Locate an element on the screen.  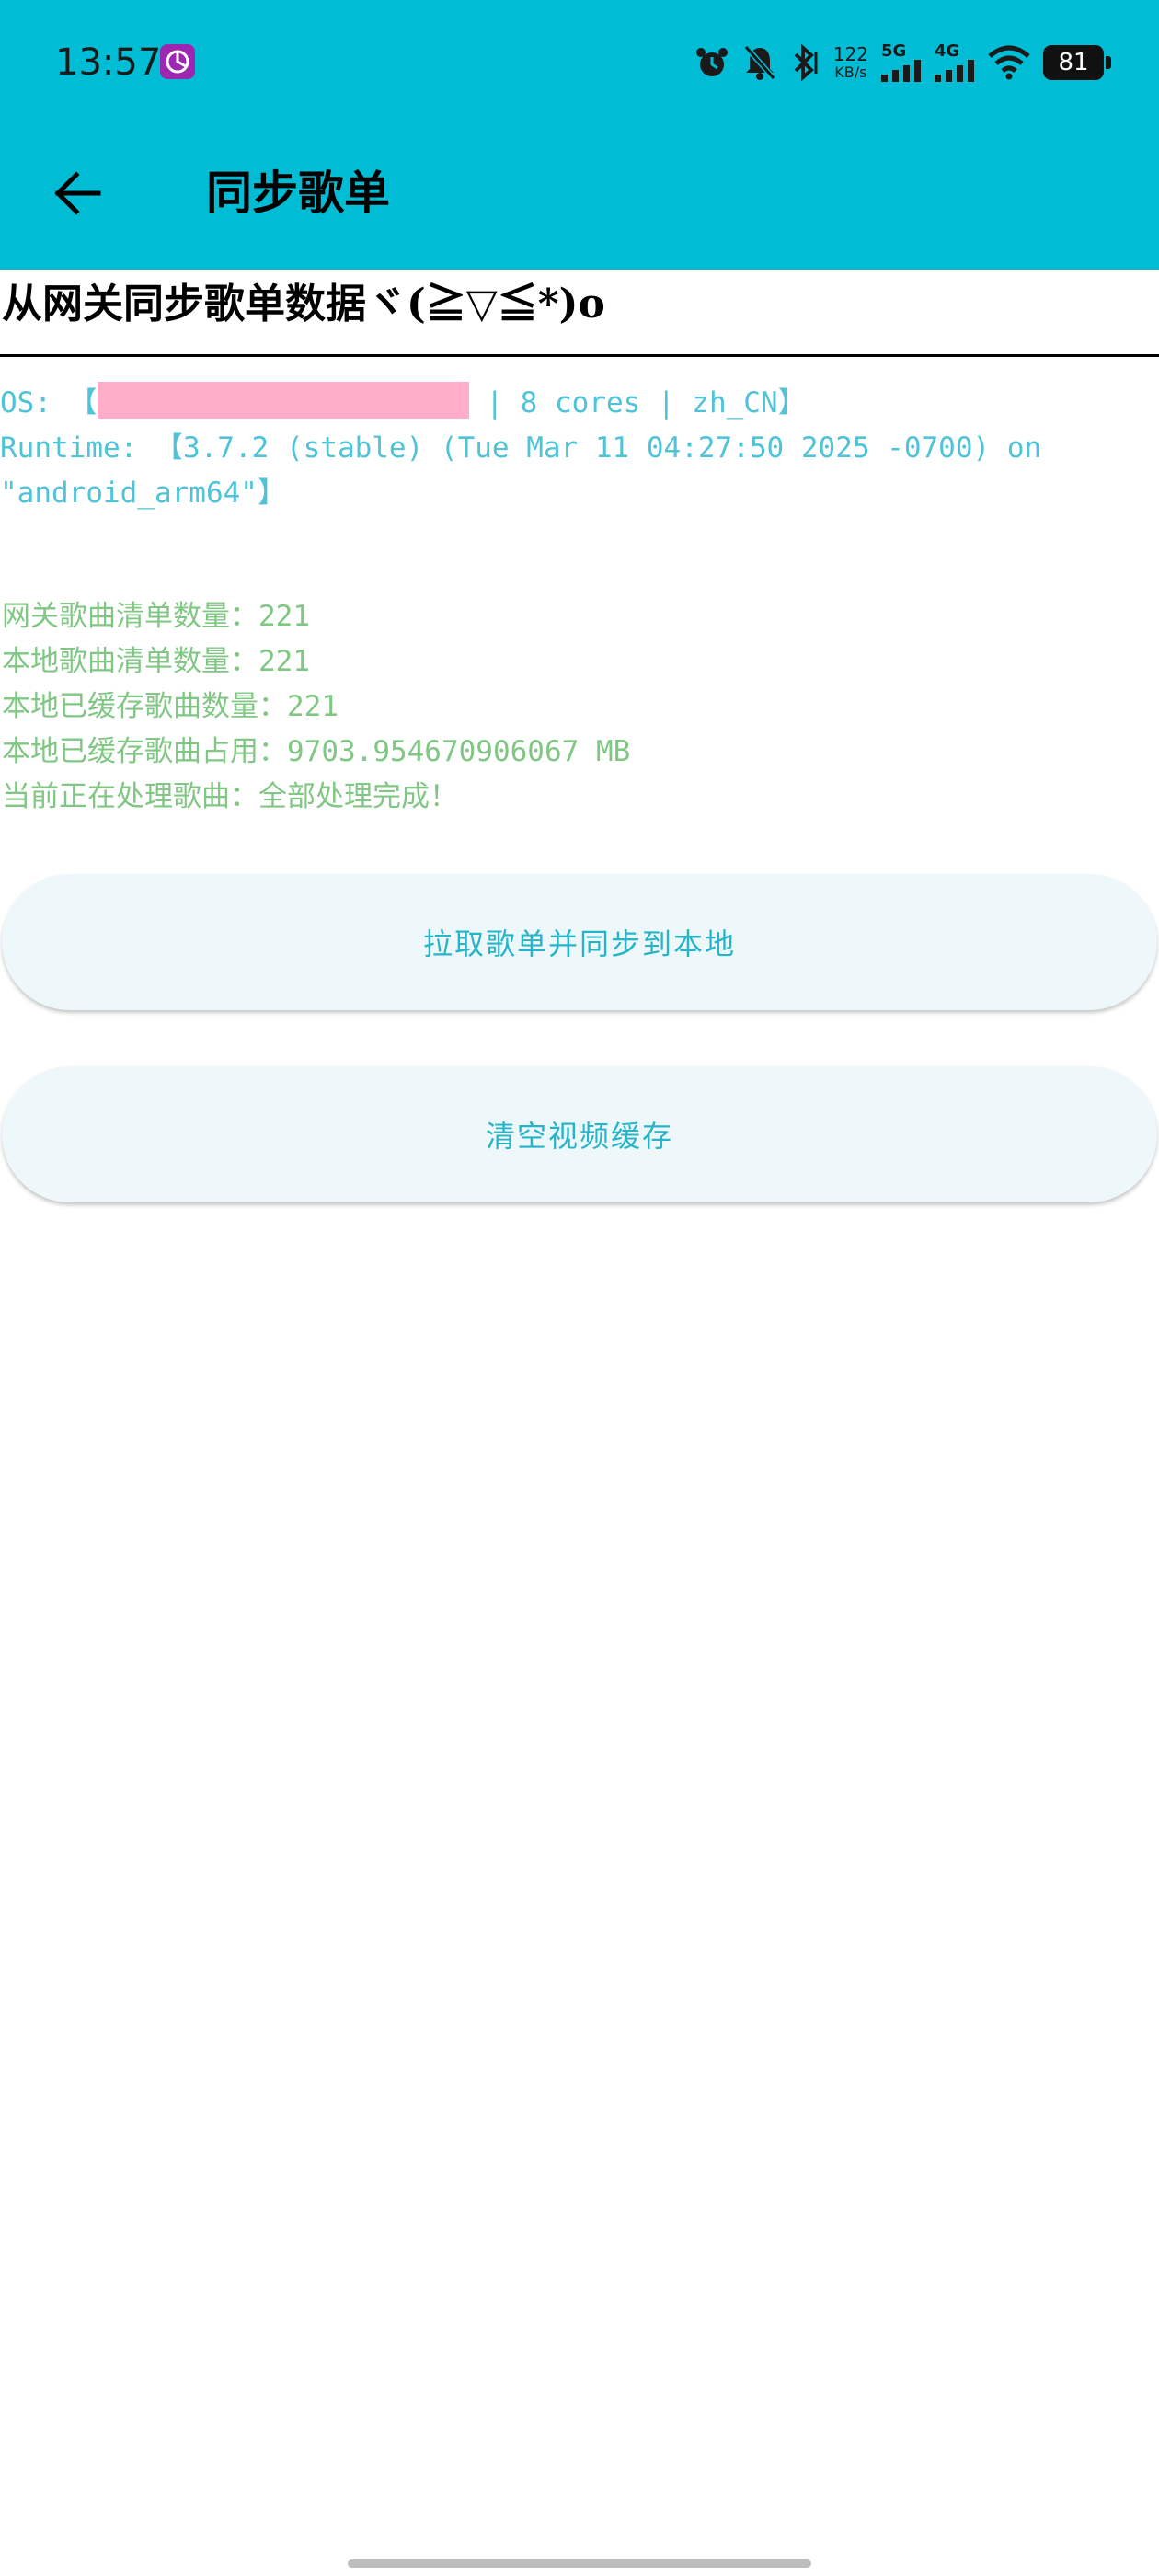
home-indicator is located at coordinates (579, 2563).